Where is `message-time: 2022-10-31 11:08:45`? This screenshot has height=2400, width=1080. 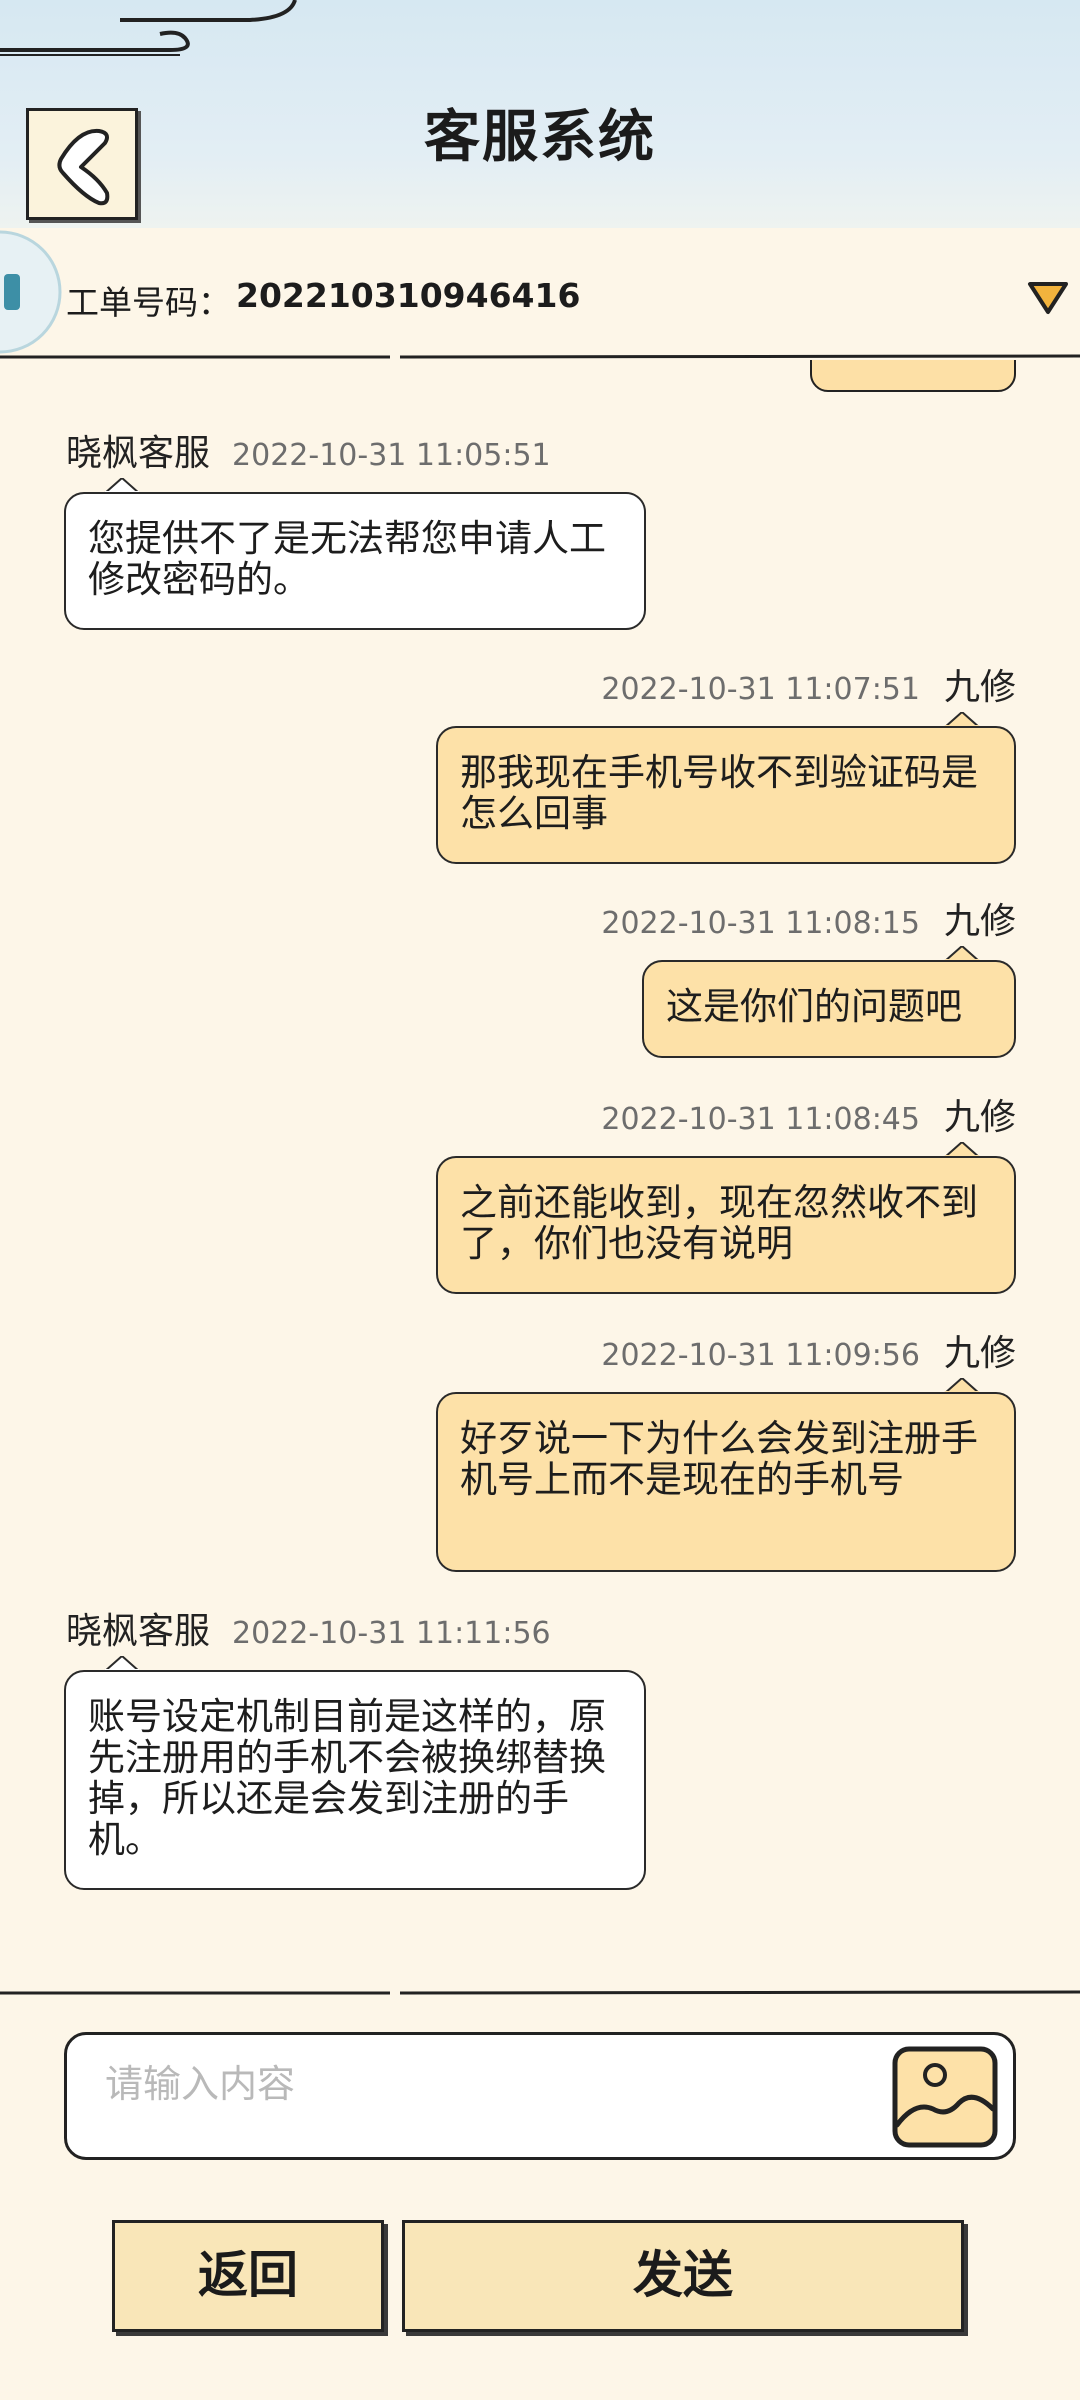 message-time: 2022-10-31 11:08:45 is located at coordinates (760, 1119).